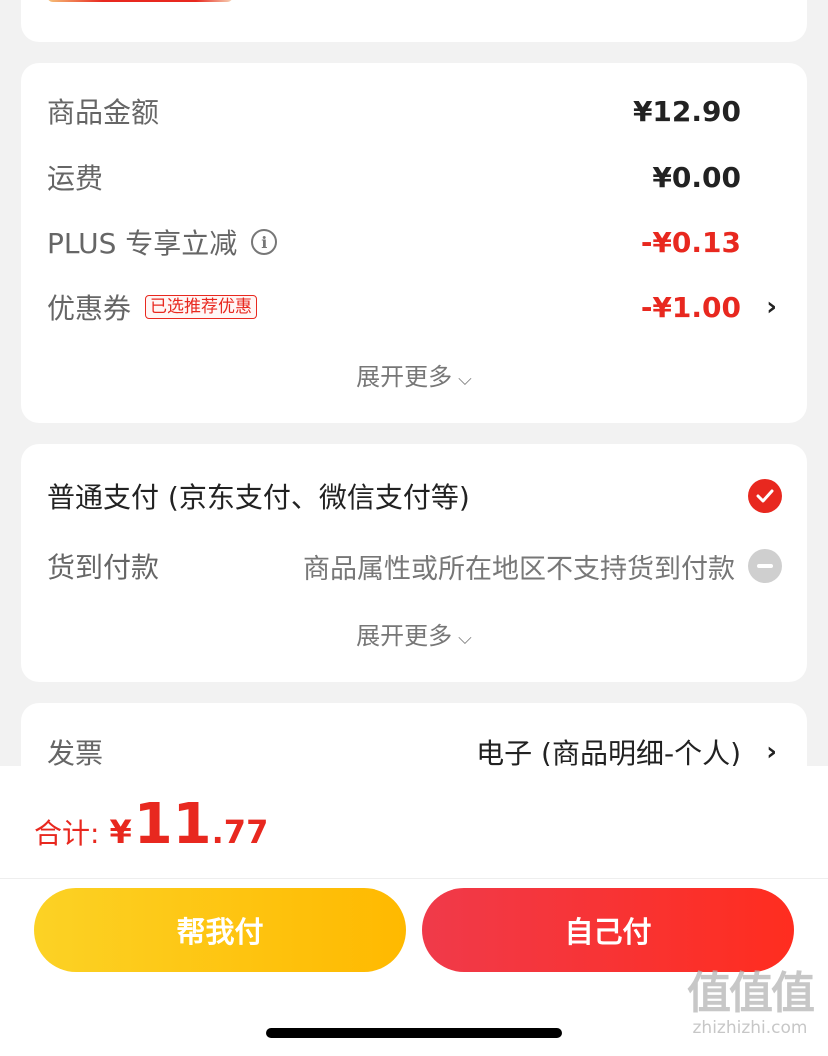 The image size is (828, 1056). Describe the element at coordinates (414, 177) in the screenshot. I see `amount-row-shipping: 运费 ¥0.00` at that location.